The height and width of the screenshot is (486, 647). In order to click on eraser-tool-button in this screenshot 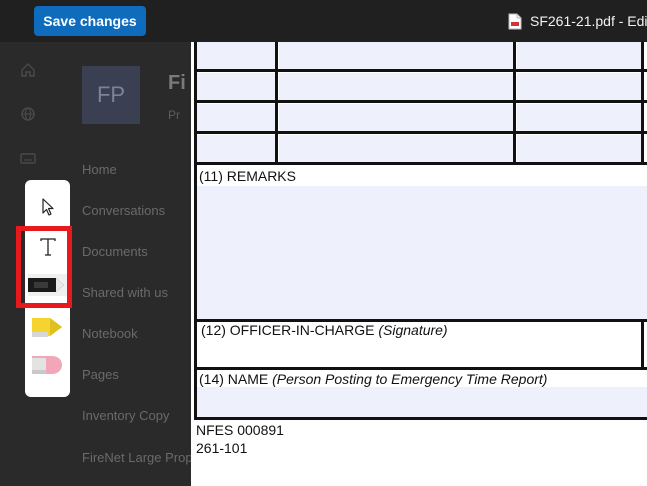, I will do `click(47, 365)`.